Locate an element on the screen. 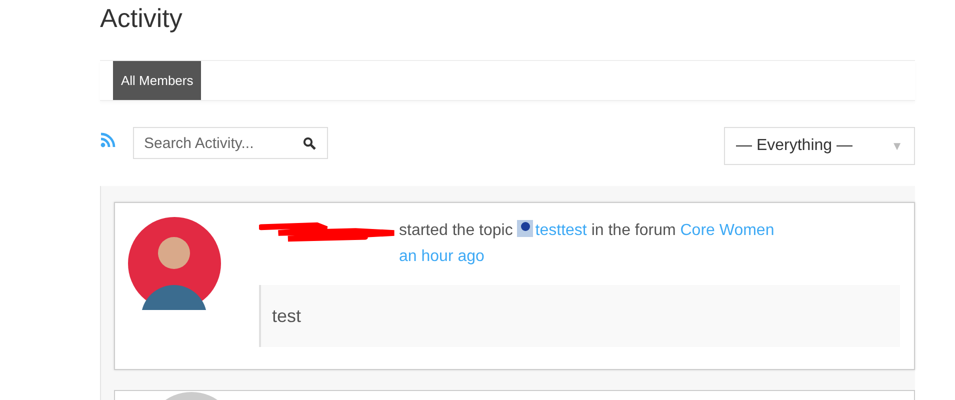 Image resolution: width=955 pixels, height=400 pixels. tab: All Members is located at coordinates (157, 80).